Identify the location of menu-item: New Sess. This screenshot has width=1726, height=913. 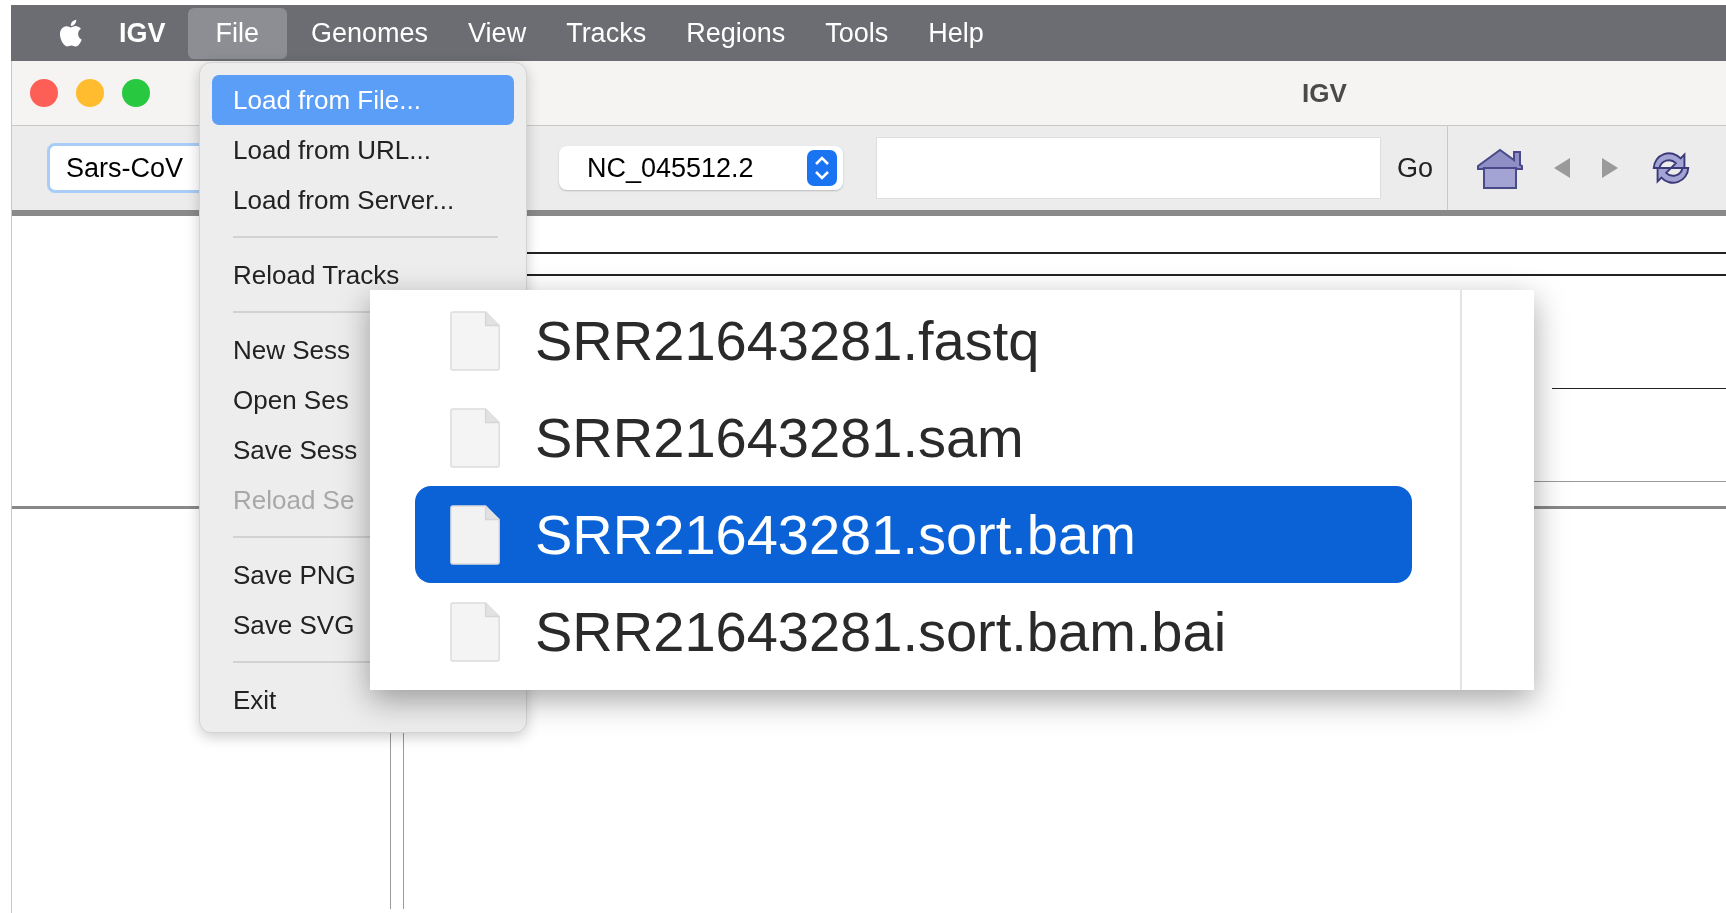
(283, 350).